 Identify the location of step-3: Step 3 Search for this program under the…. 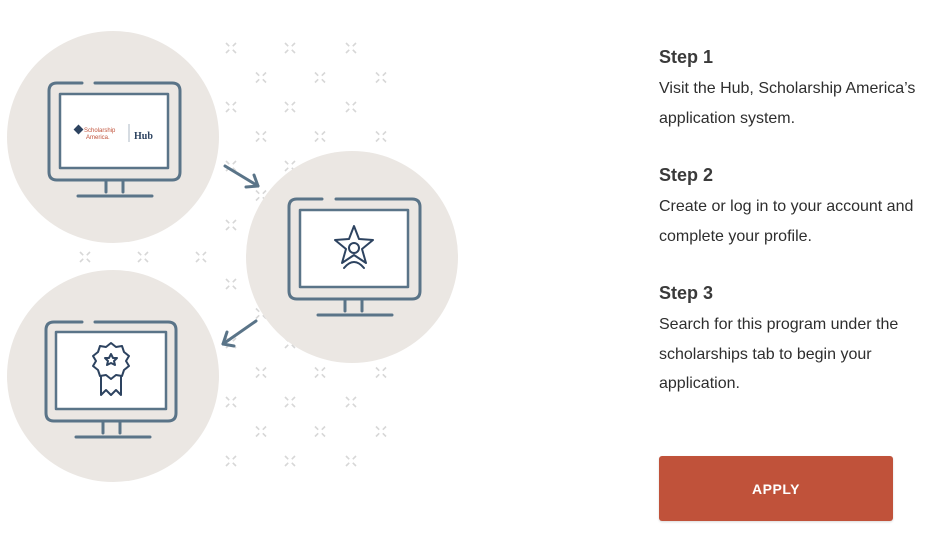
(804, 339).